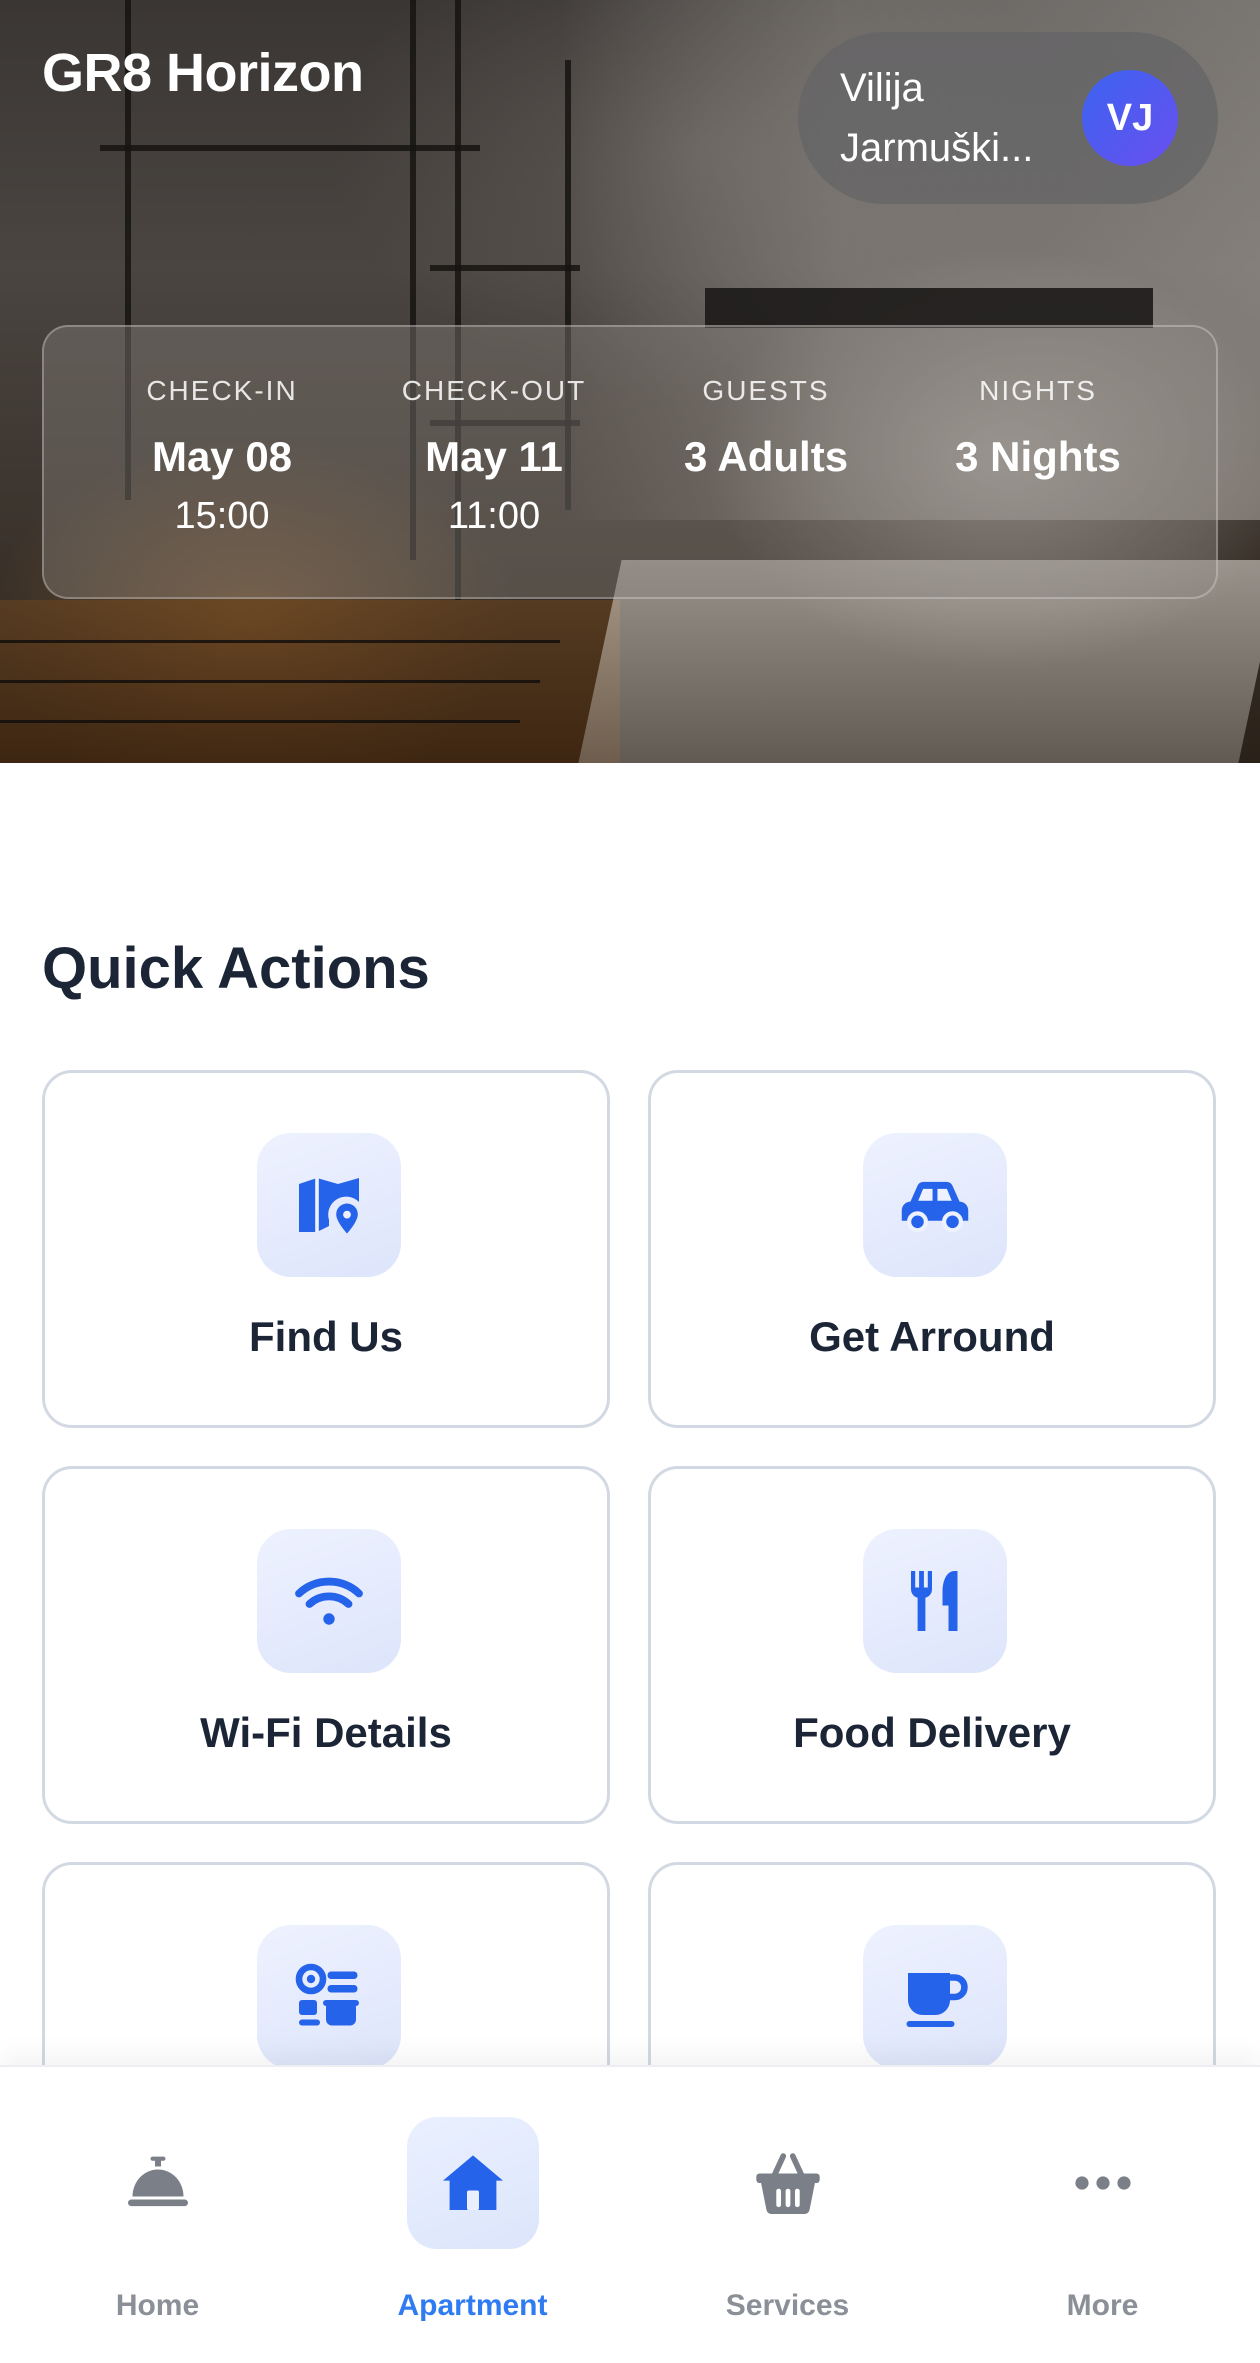 The width and height of the screenshot is (1260, 2363). What do you see at coordinates (935, 1205) in the screenshot?
I see `car-icon` at bounding box center [935, 1205].